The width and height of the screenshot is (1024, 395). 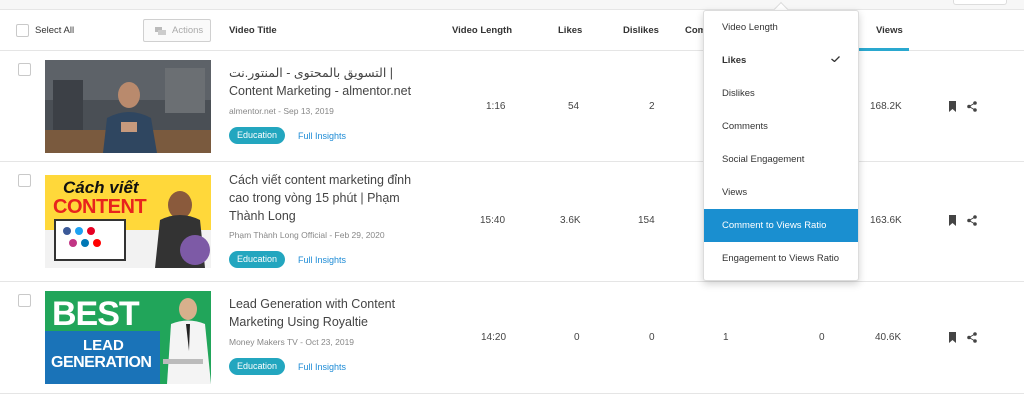 What do you see at coordinates (292, 342) in the screenshot?
I see `video-meta: Money Makers TV - Oct 23, 2019` at bounding box center [292, 342].